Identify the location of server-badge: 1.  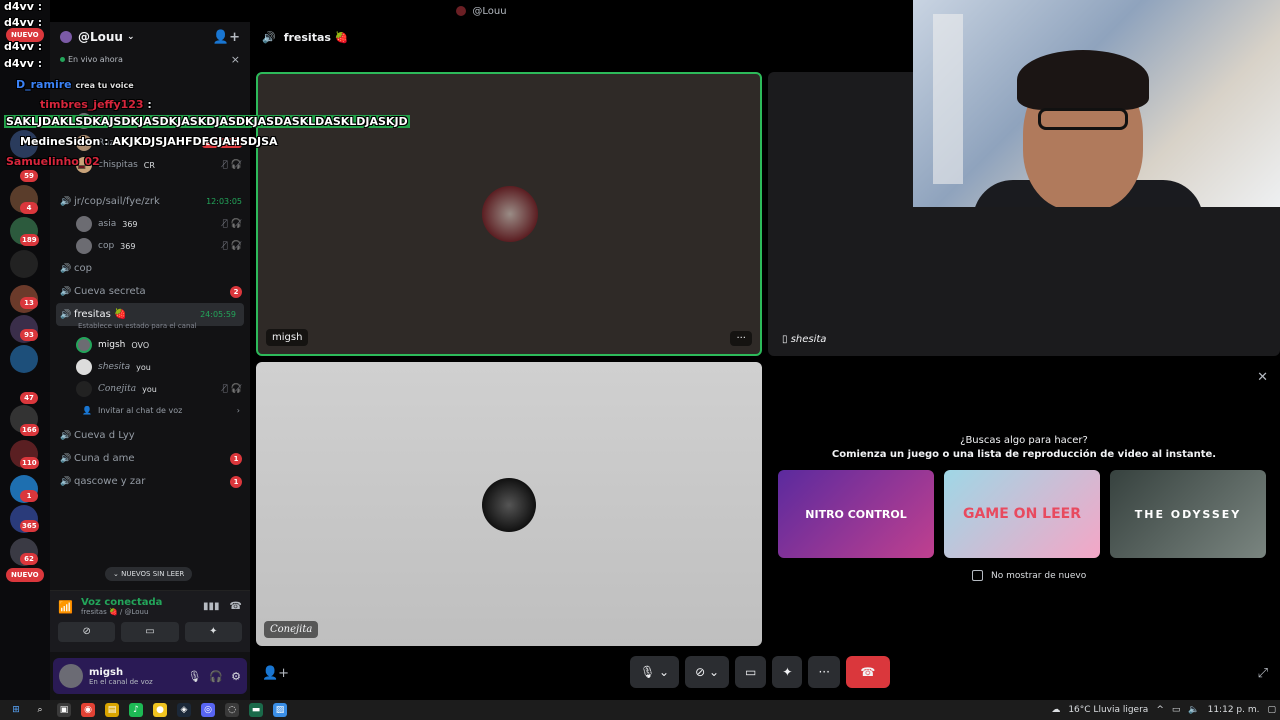
(29, 496).